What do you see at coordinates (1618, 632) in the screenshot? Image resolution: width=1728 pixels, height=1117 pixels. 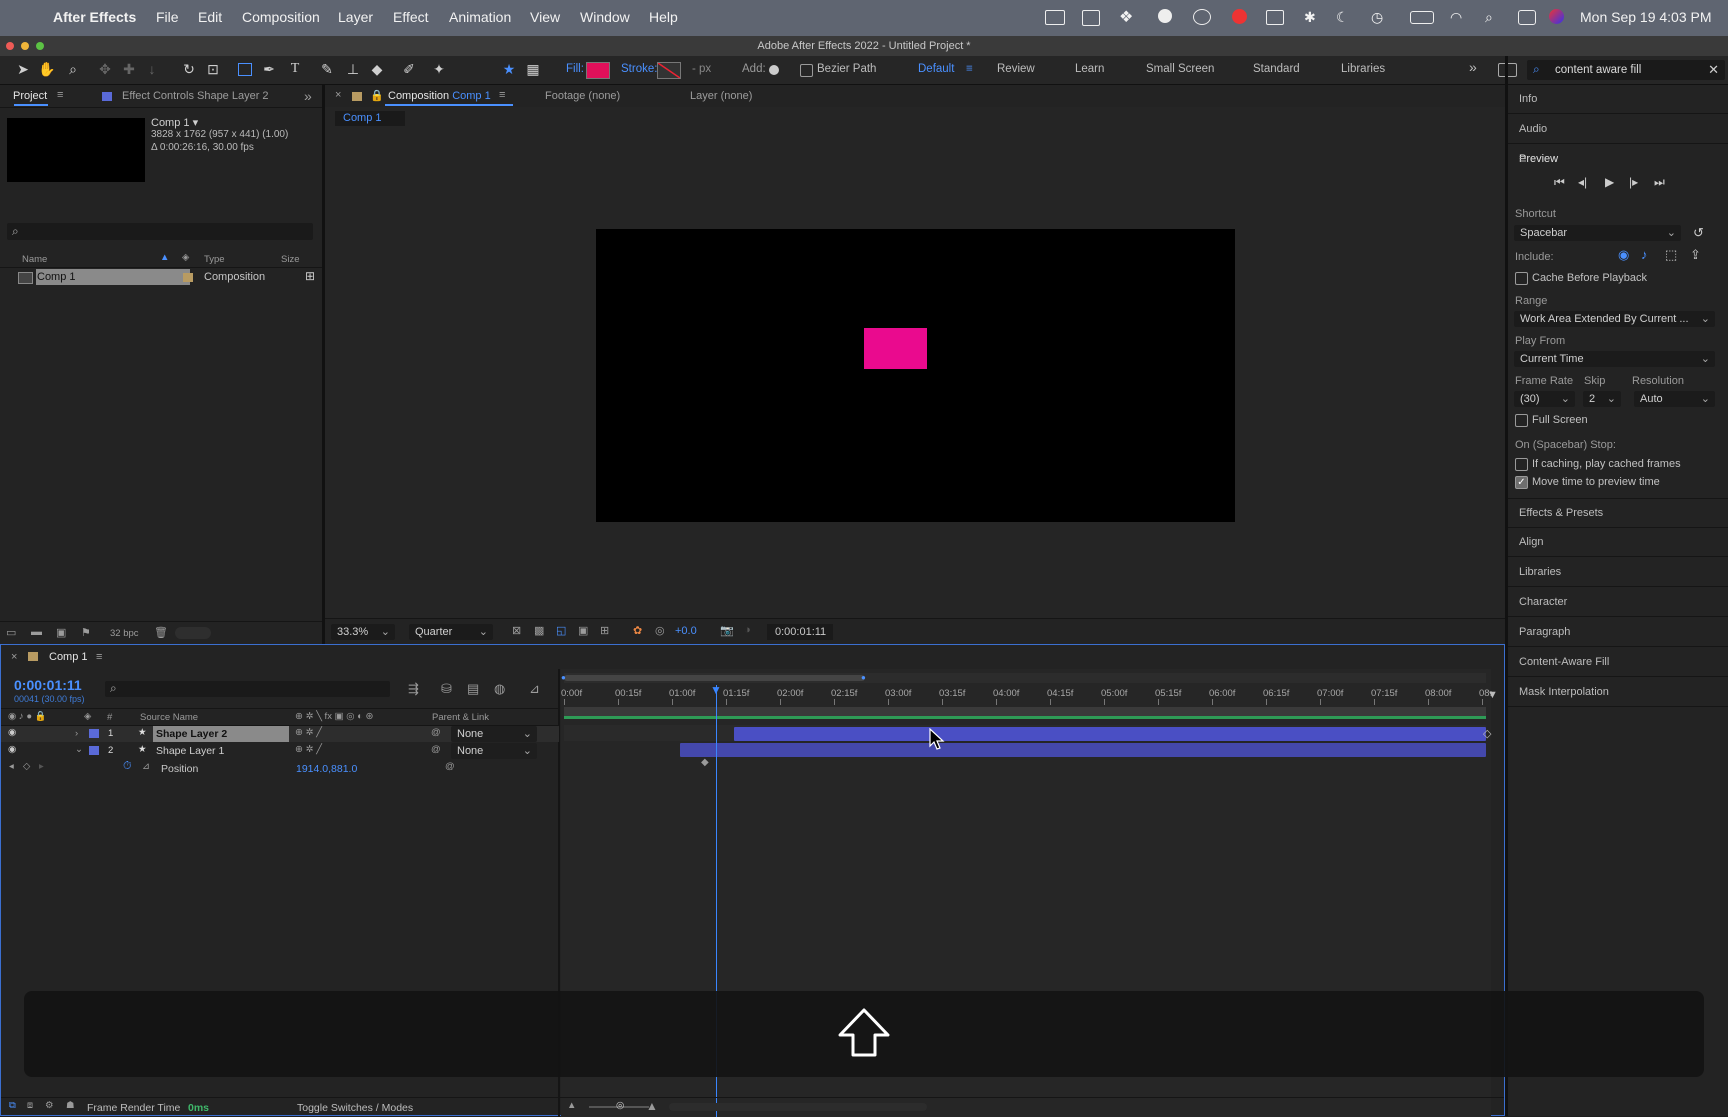 I see `paragraph-panel-header: Paragraph` at bounding box center [1618, 632].